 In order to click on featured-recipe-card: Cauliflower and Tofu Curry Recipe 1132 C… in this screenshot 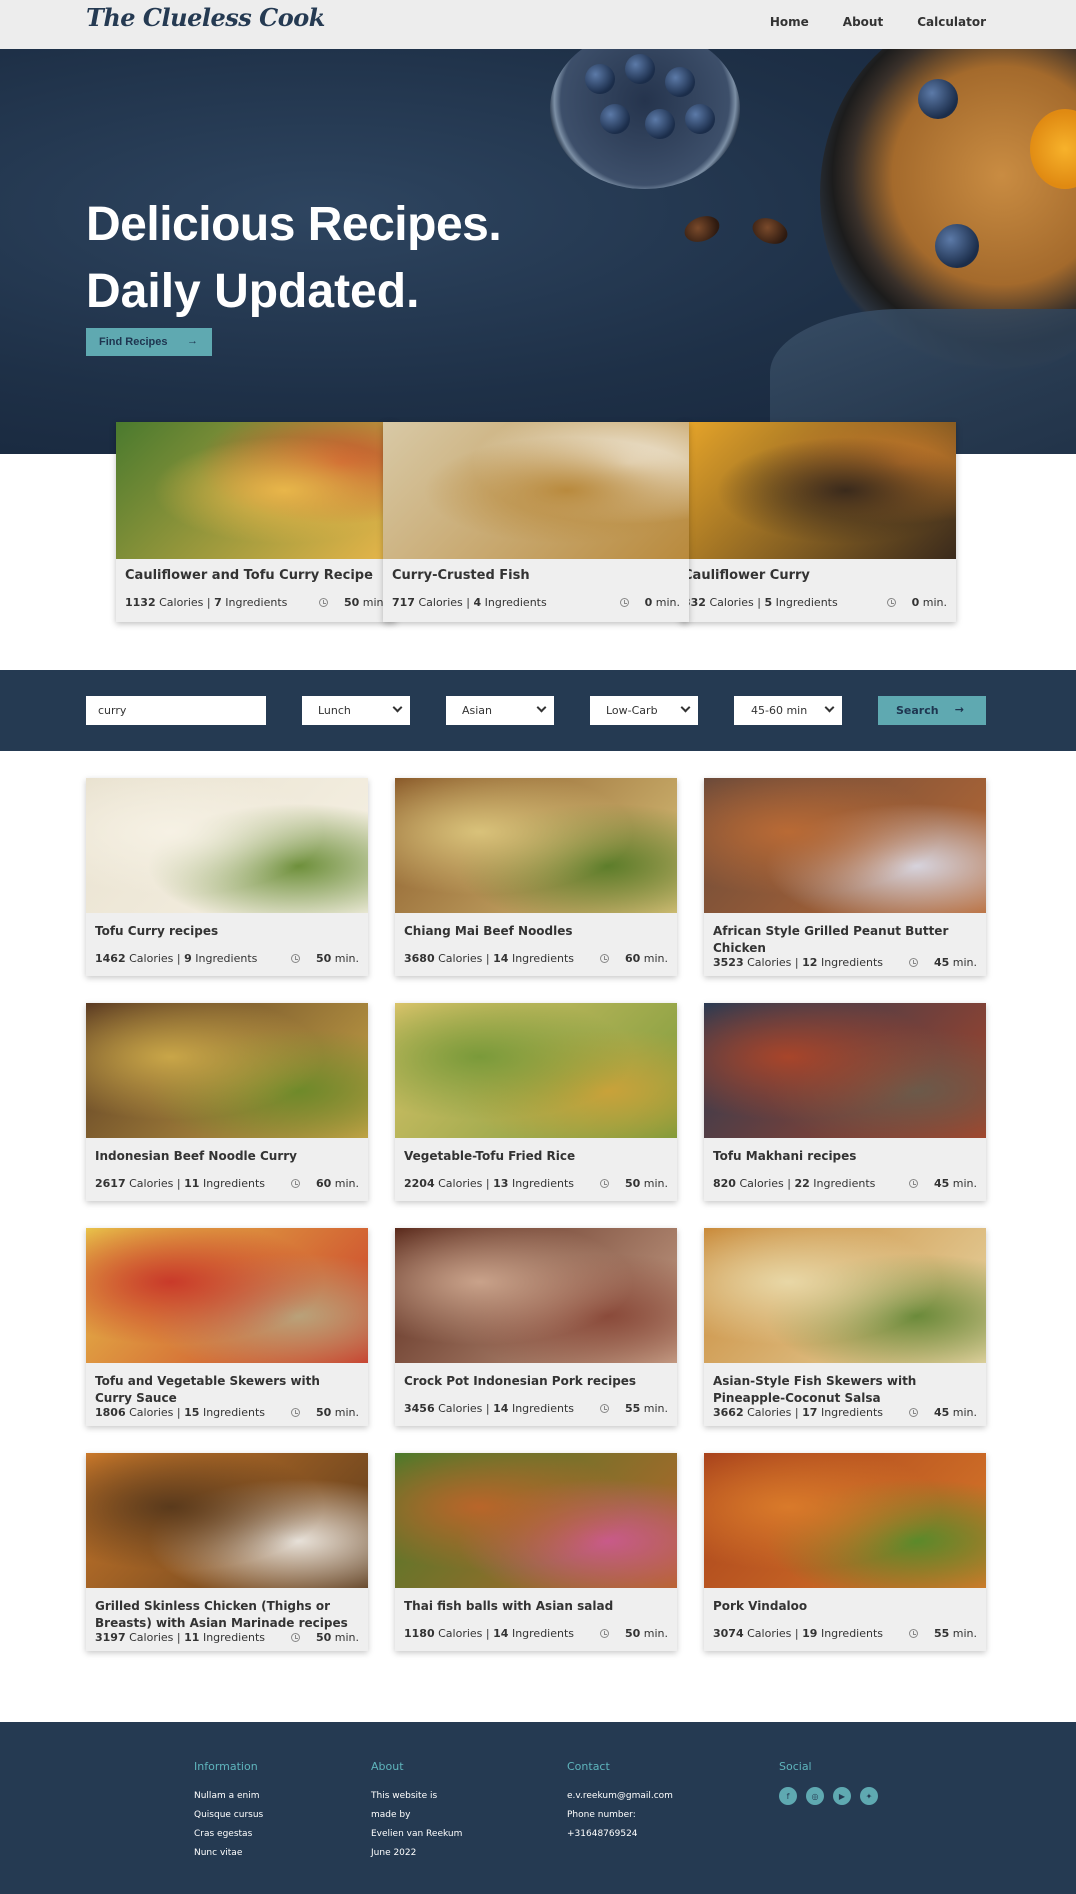, I will do `click(256, 522)`.